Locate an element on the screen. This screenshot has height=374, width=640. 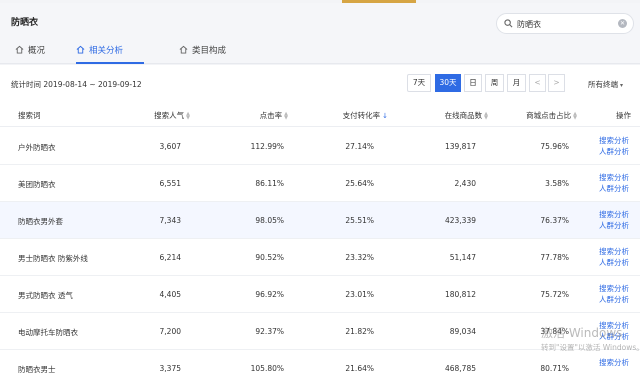
cell-online-items: 139,817 is located at coordinates (460, 146).